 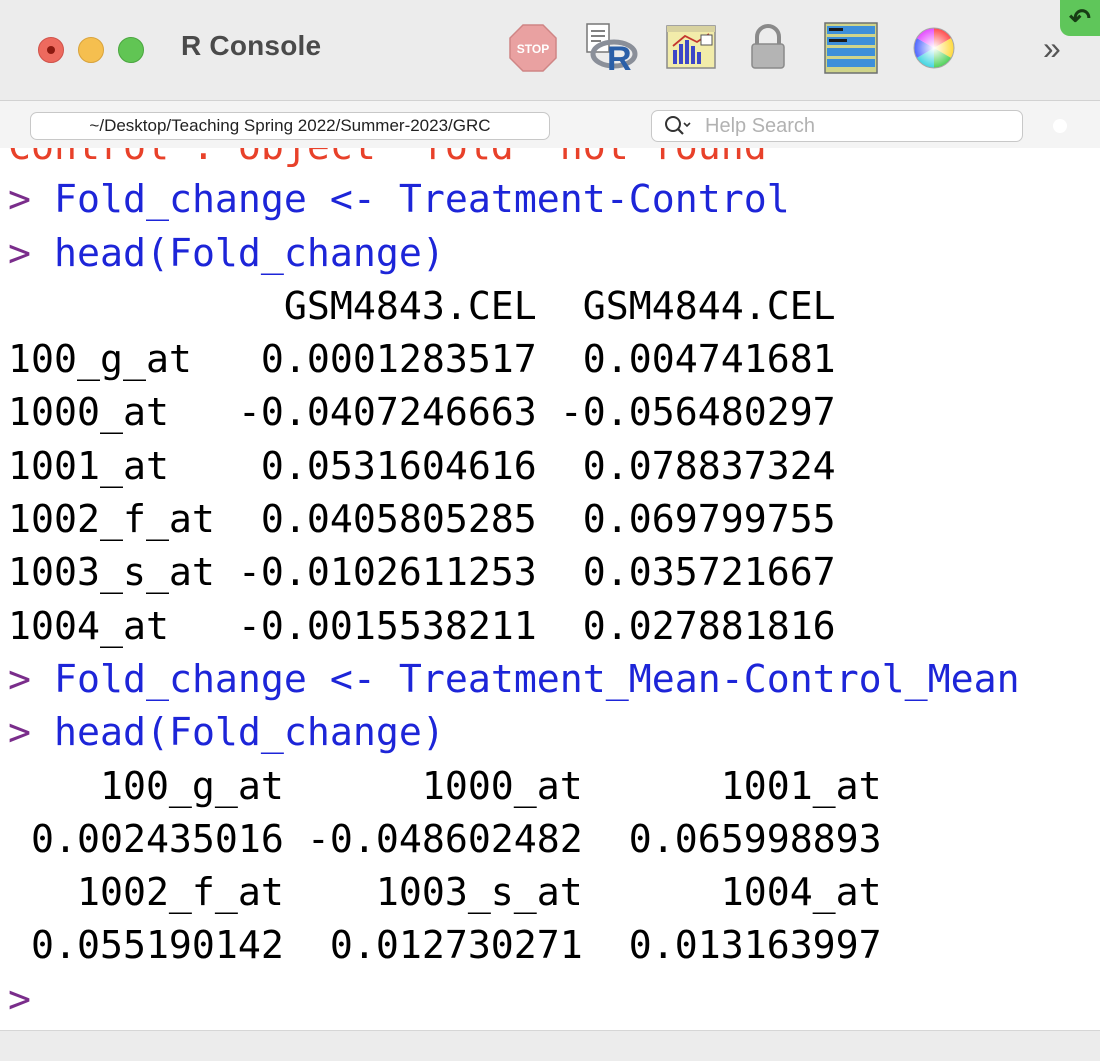 What do you see at coordinates (768, 46) in the screenshot?
I see `lock-icon` at bounding box center [768, 46].